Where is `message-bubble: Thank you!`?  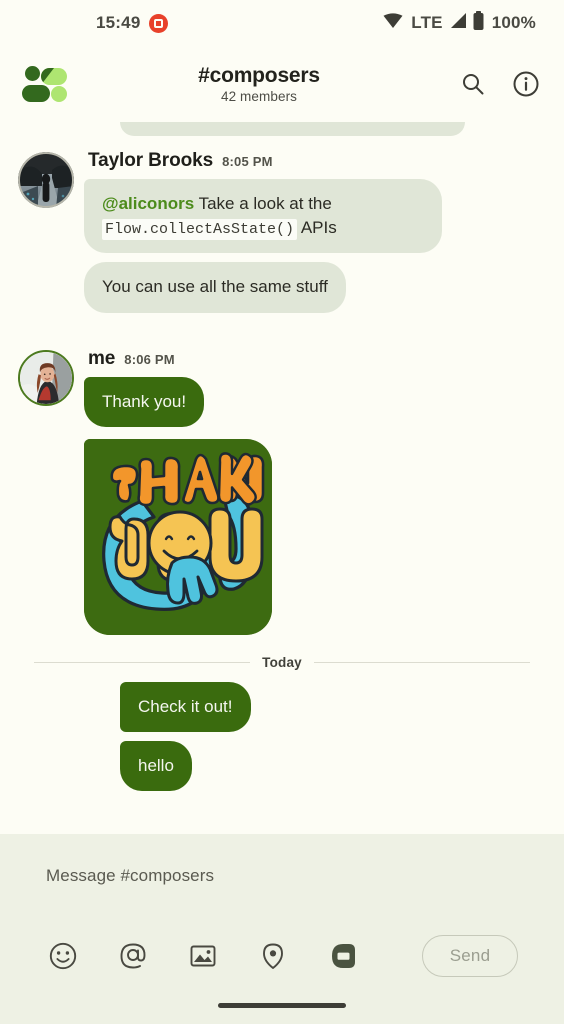
message-bubble: Thank you! is located at coordinates (144, 401).